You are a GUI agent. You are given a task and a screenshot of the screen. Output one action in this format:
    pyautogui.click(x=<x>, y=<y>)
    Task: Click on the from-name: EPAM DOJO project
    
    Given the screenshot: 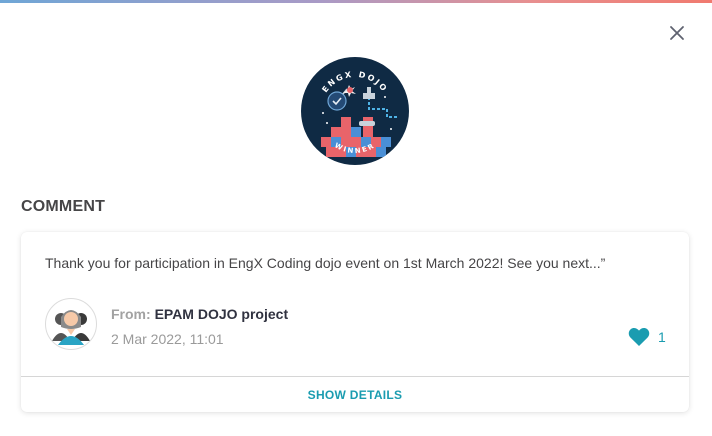 What is the action you would take?
    pyautogui.click(x=221, y=314)
    